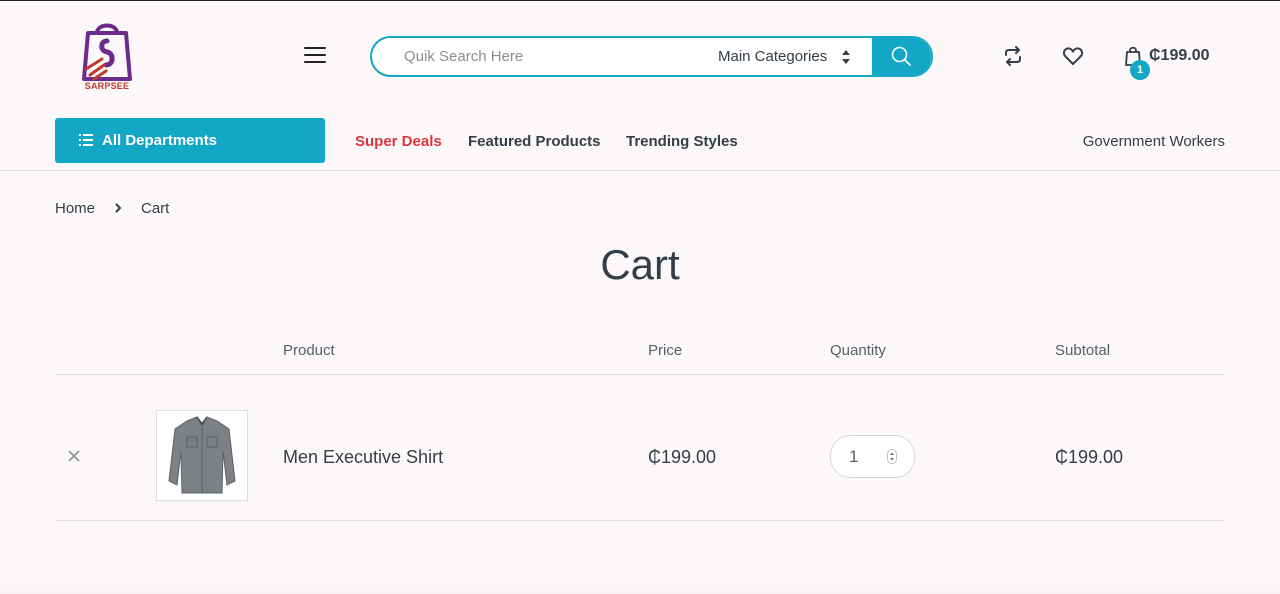 The image size is (1280, 594). I want to click on search-button, so click(901, 56).